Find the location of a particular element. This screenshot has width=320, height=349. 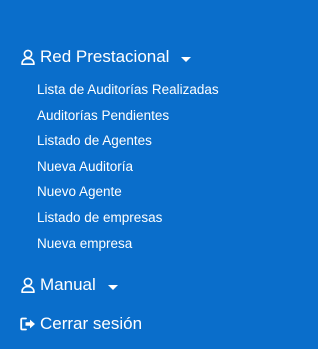

menu-manual: Manual is located at coordinates (69, 285).